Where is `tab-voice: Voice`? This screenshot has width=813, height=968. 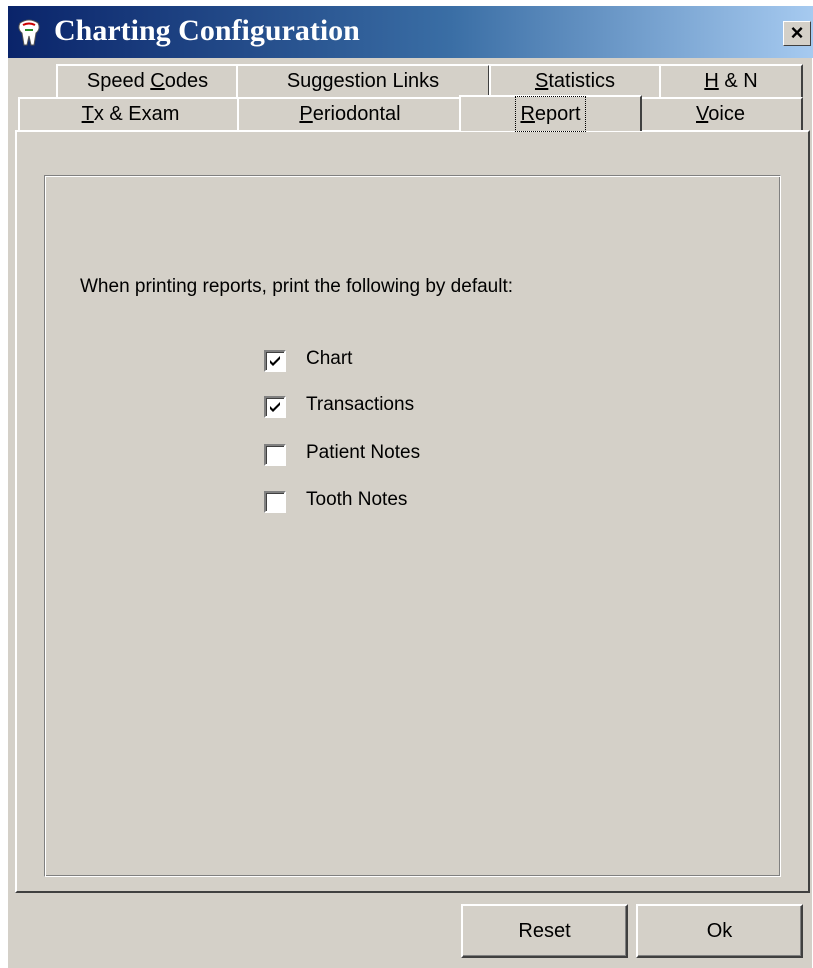
tab-voice: Voice is located at coordinates (720, 113).